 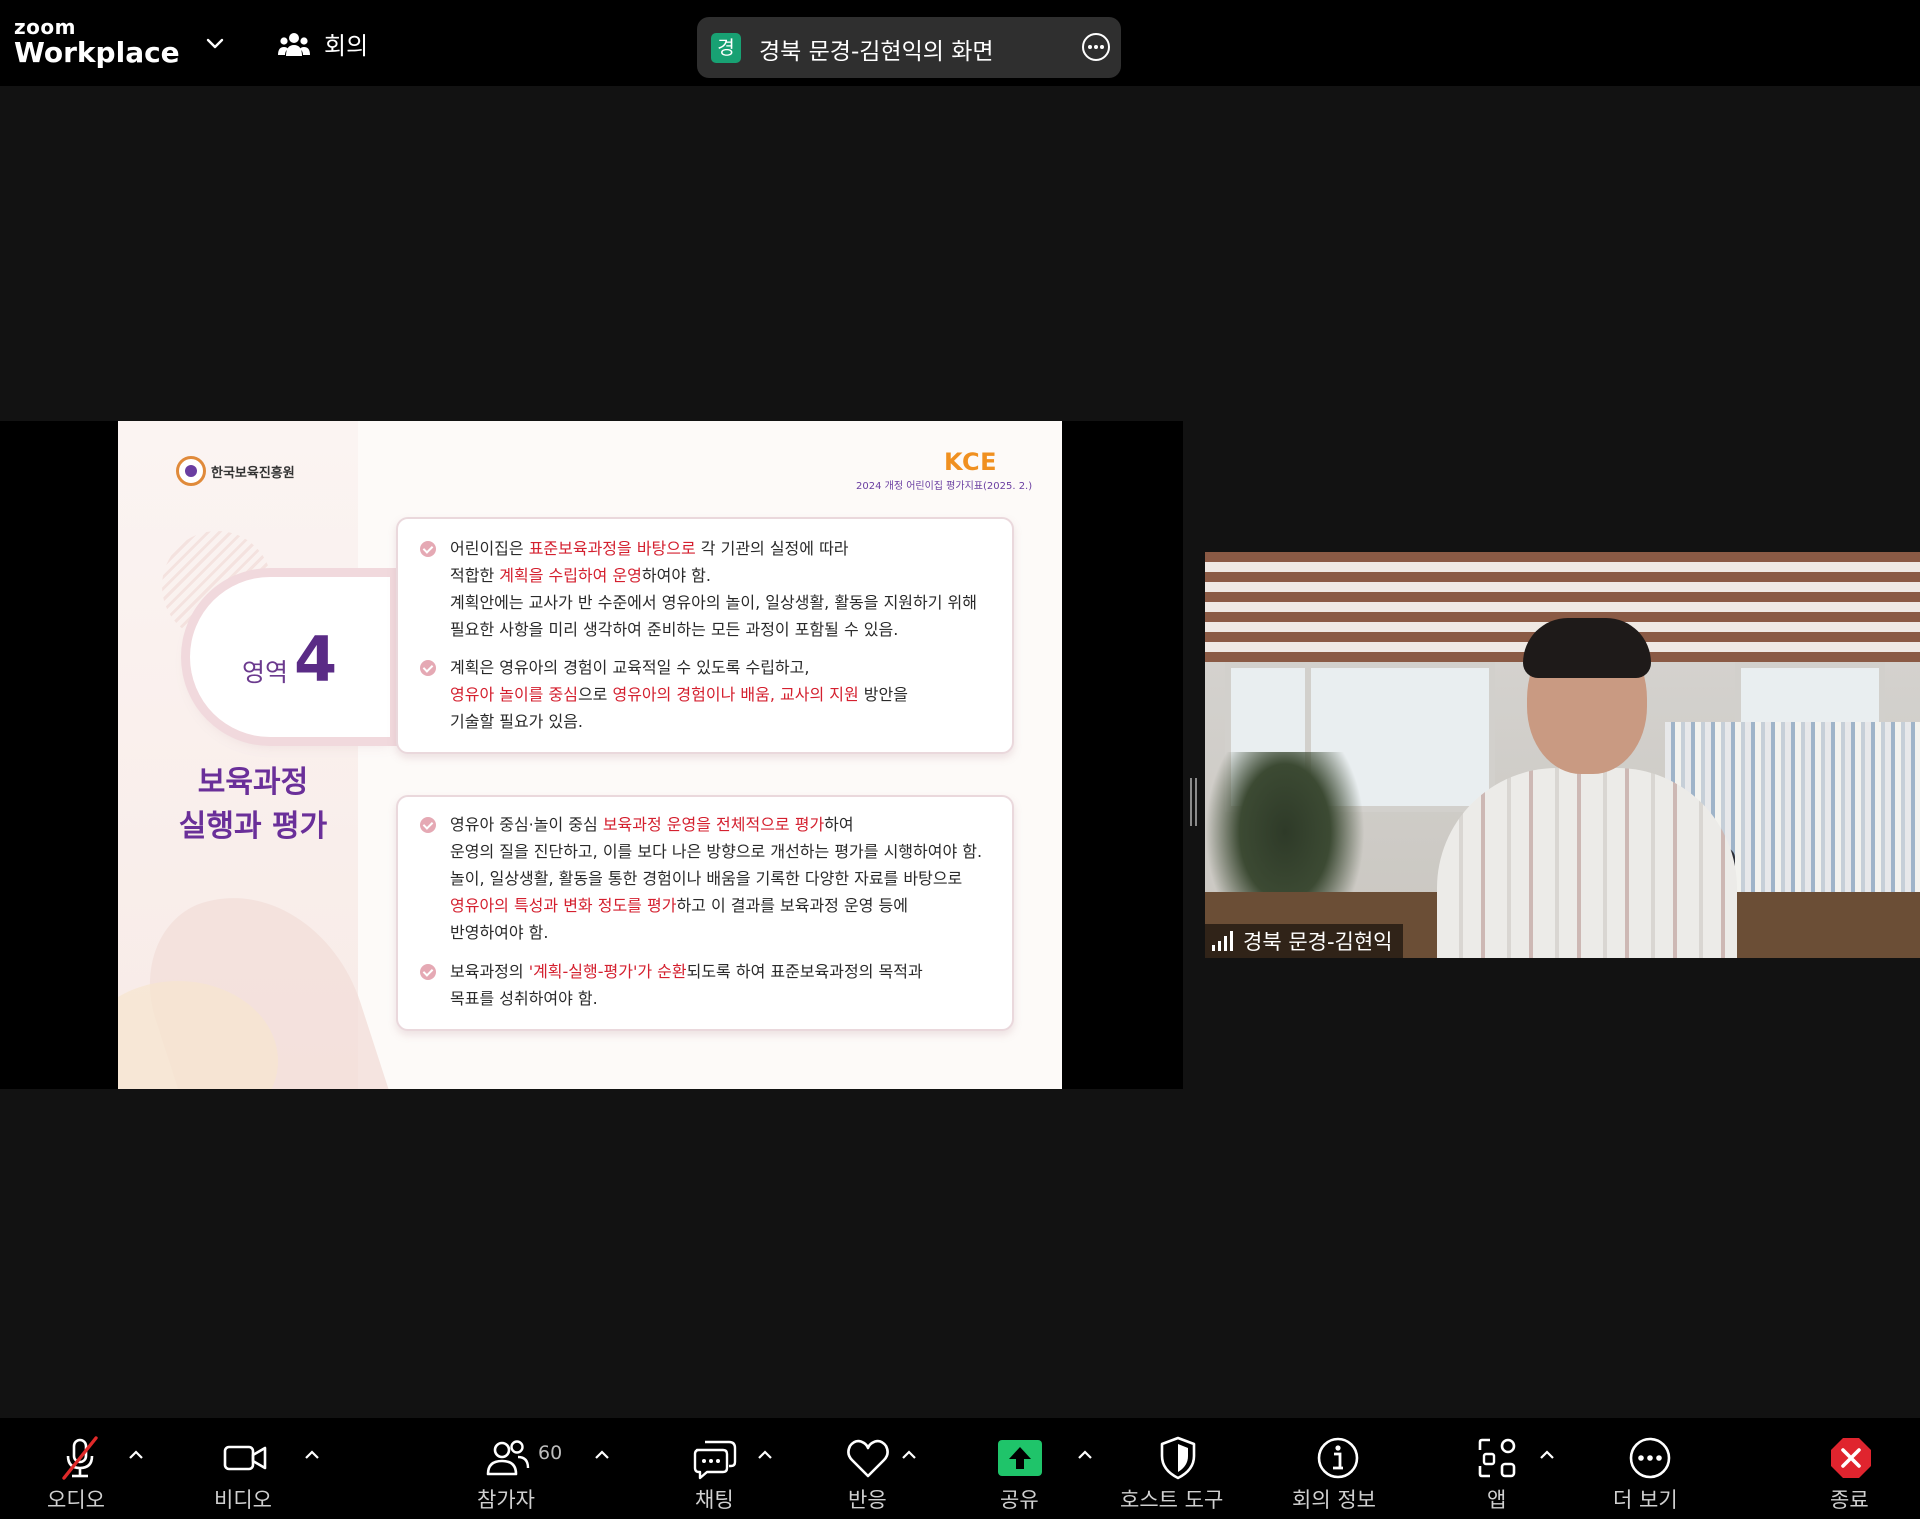 What do you see at coordinates (580, 575) in the screenshot?
I see `bullet-line: 적합한 계획을 수립하여 운영하여야 함.` at bounding box center [580, 575].